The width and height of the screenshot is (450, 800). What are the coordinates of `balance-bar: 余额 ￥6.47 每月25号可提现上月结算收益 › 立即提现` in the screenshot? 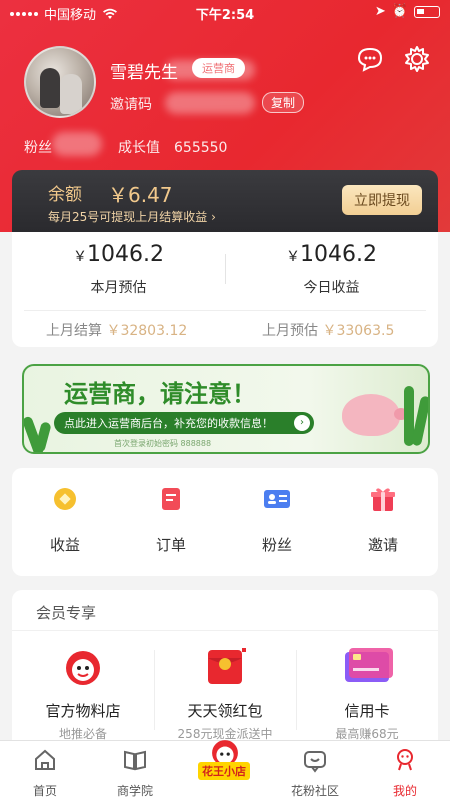 It's located at (225, 201).